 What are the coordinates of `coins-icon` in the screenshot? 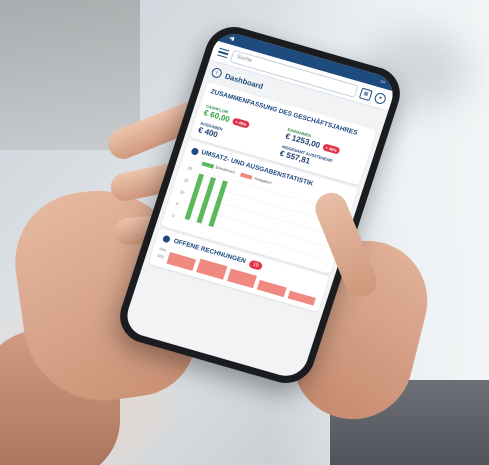 It's located at (195, 151).